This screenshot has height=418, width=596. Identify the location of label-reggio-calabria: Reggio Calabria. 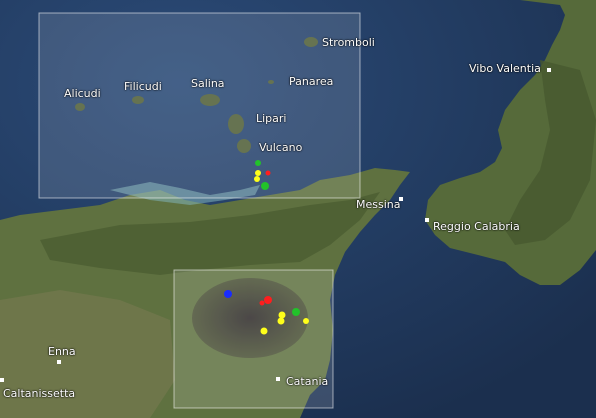
(476, 226).